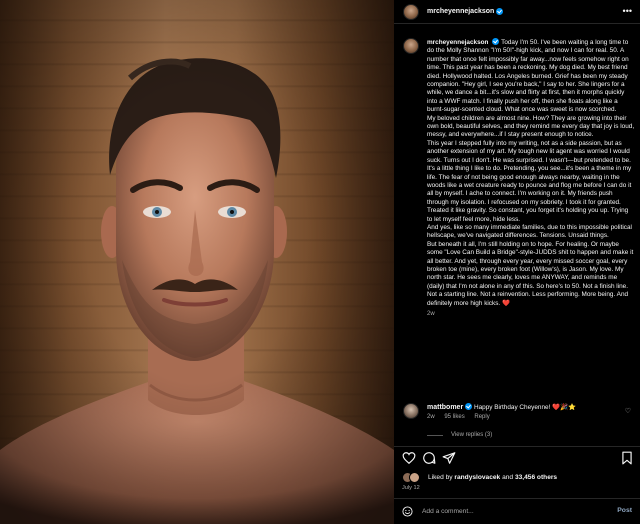 This screenshot has width=640, height=524. I want to click on liker-avatars, so click(413, 477).